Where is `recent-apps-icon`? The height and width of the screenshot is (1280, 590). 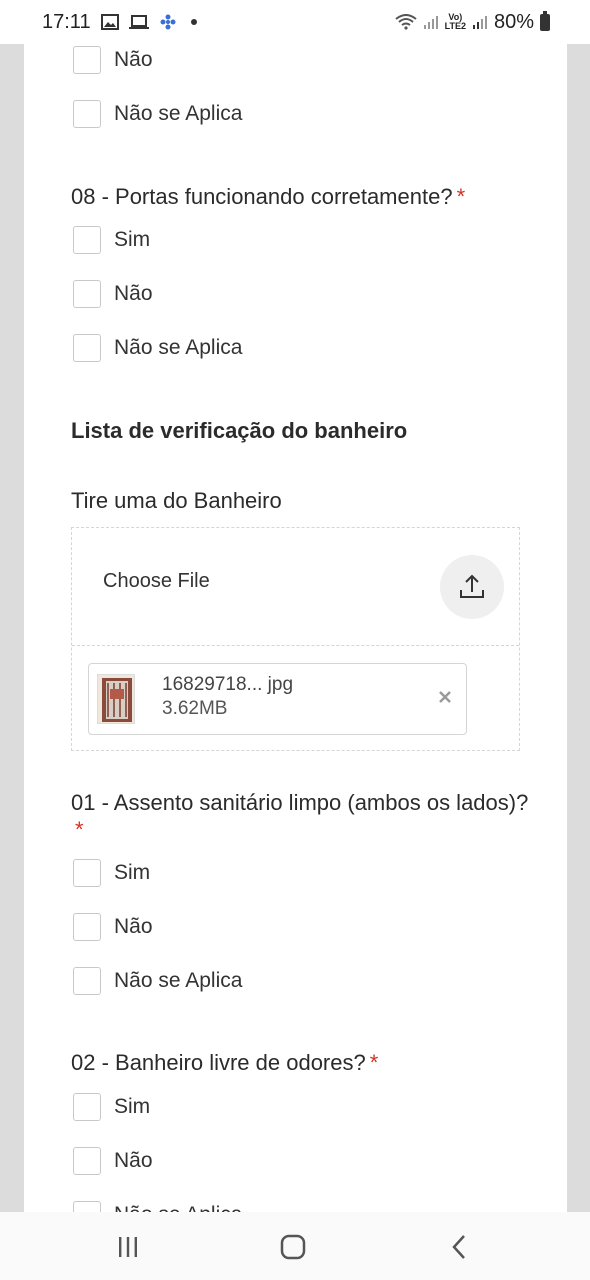
recent-apps-icon is located at coordinates (128, 1247).